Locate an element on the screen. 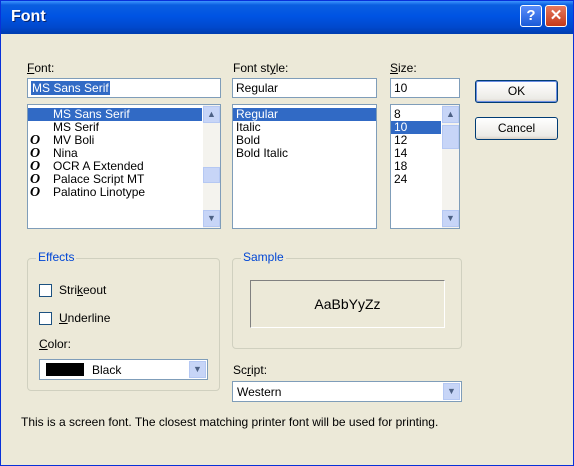 The image size is (574, 466). strikeout-checkbox is located at coordinates (45, 290).